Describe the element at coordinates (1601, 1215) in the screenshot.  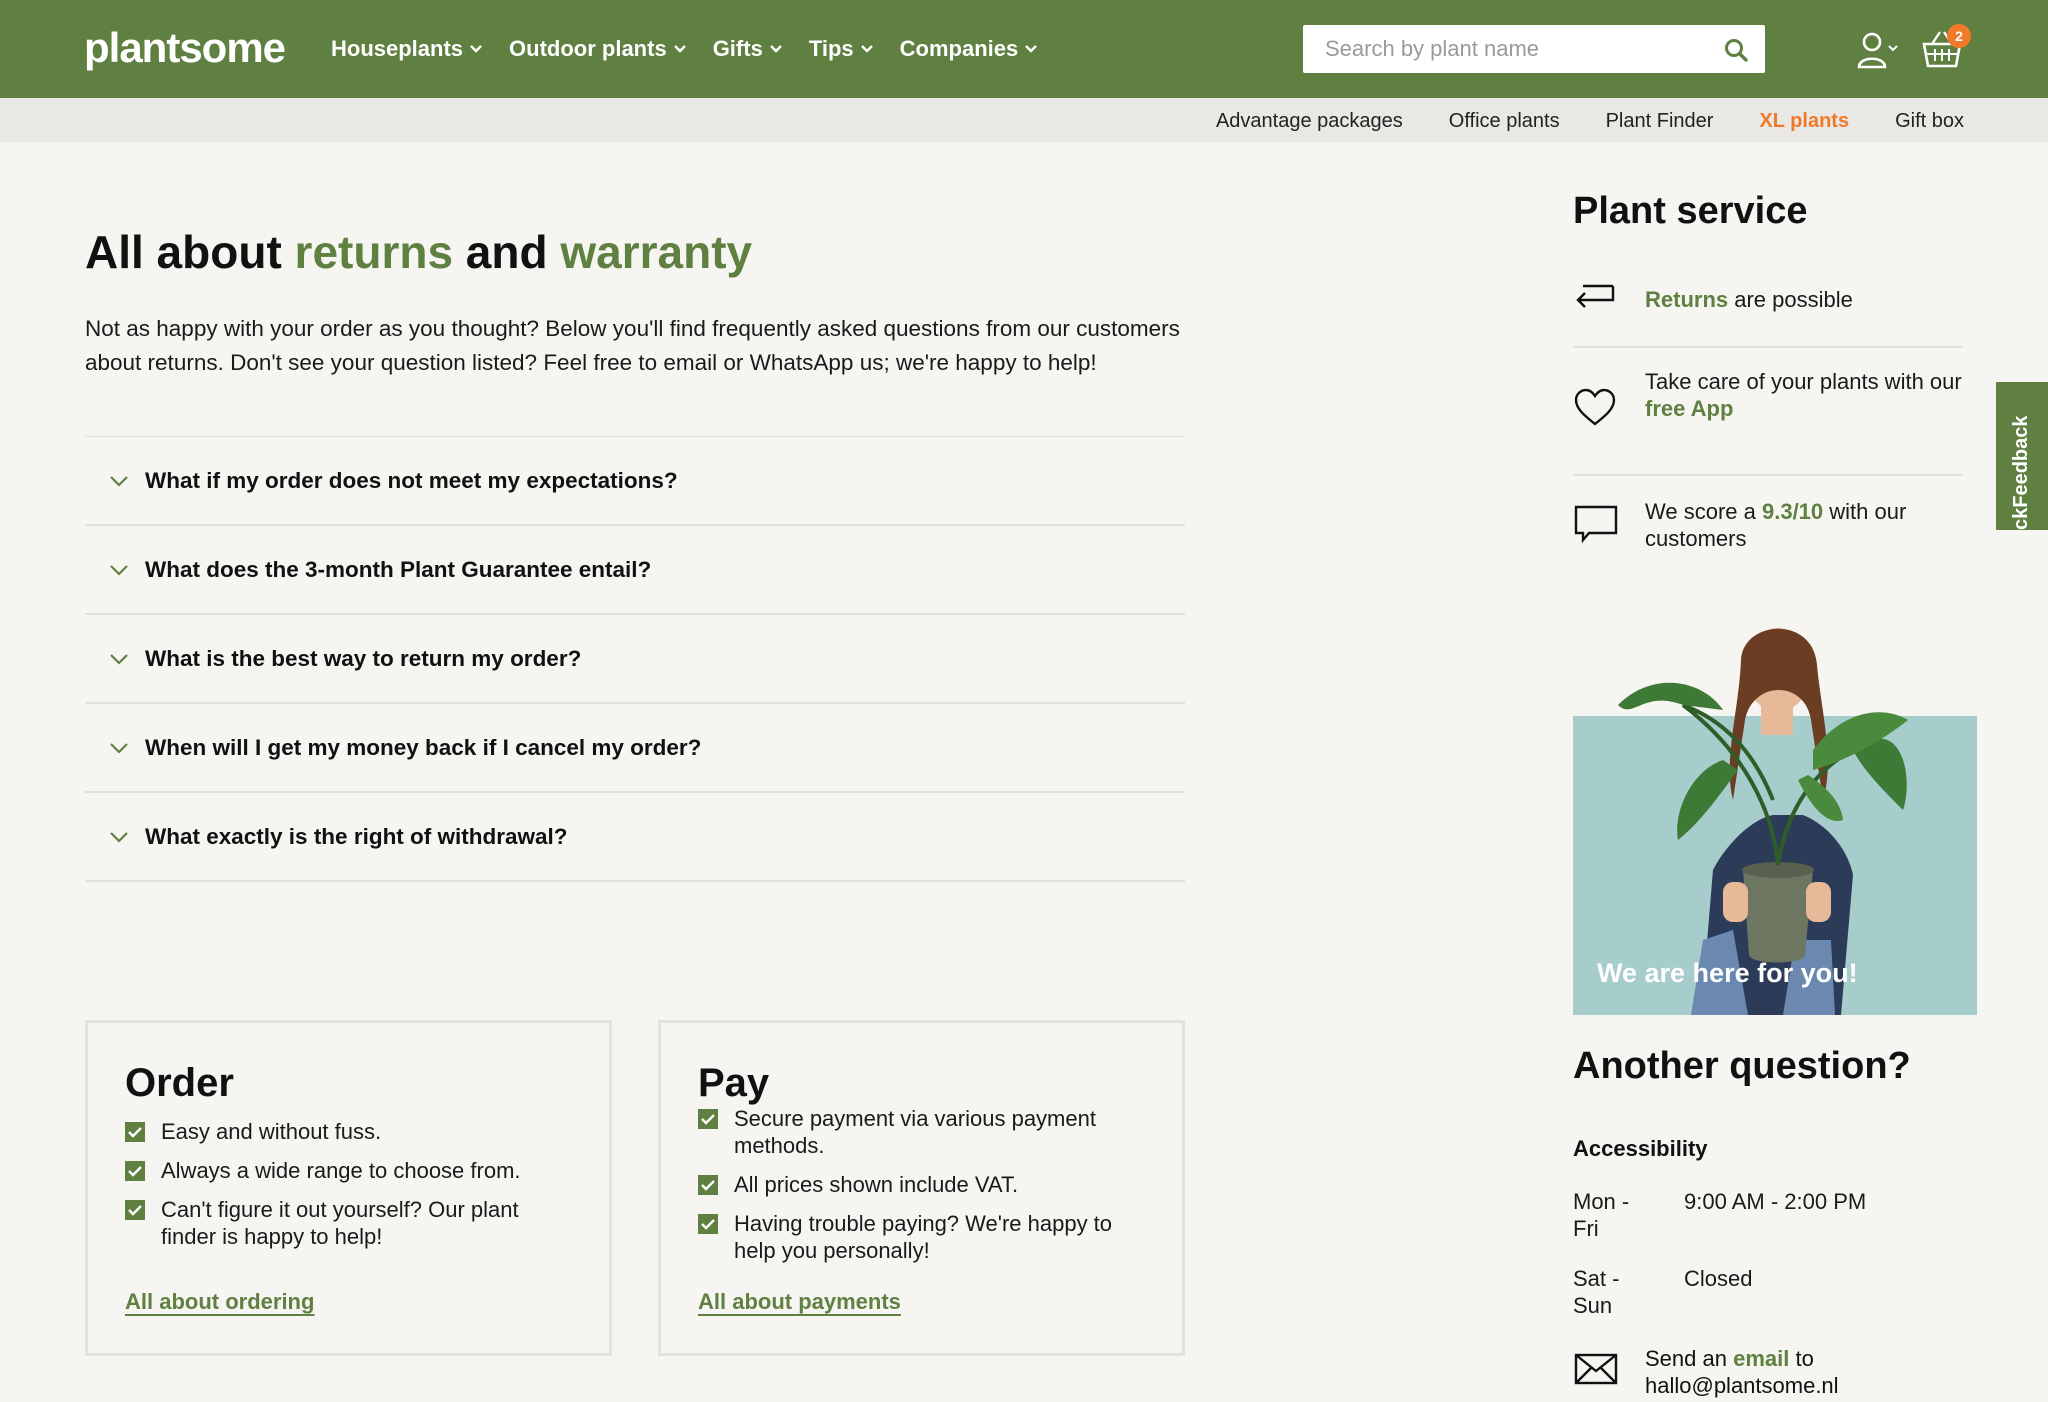
I see `hours-days: Mon - Fri` at that location.